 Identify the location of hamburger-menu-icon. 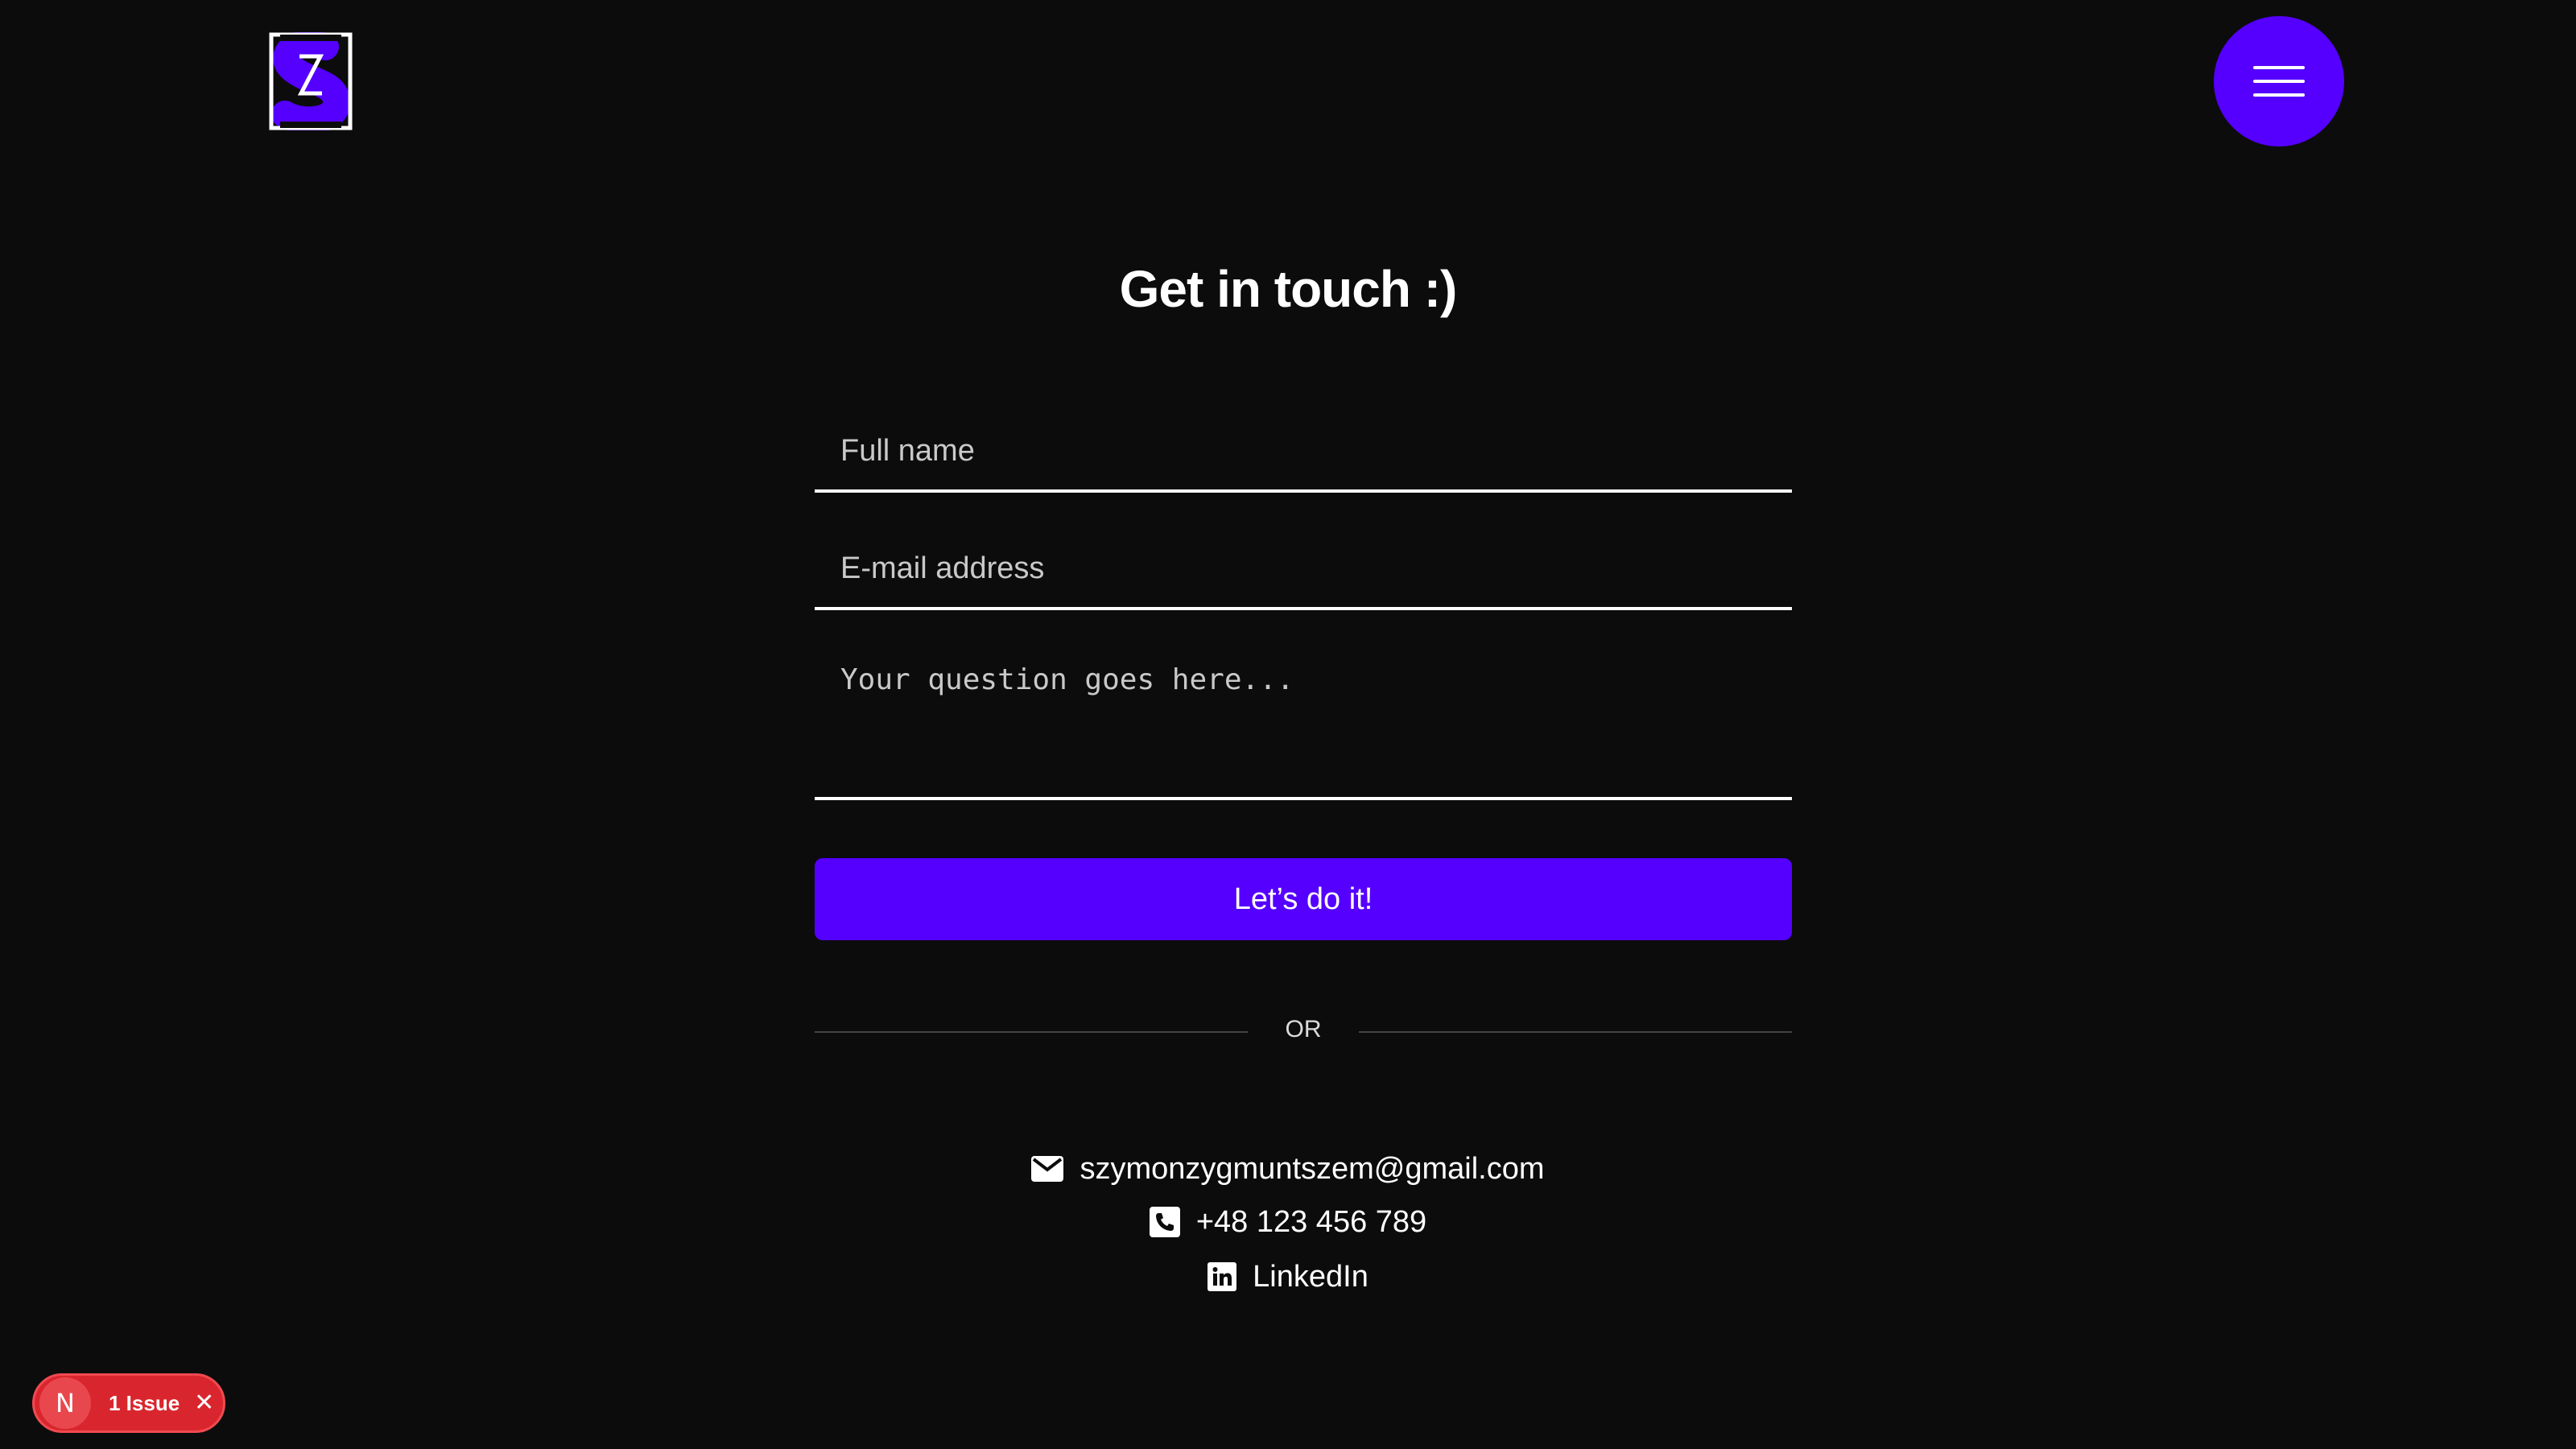
(2279, 67).